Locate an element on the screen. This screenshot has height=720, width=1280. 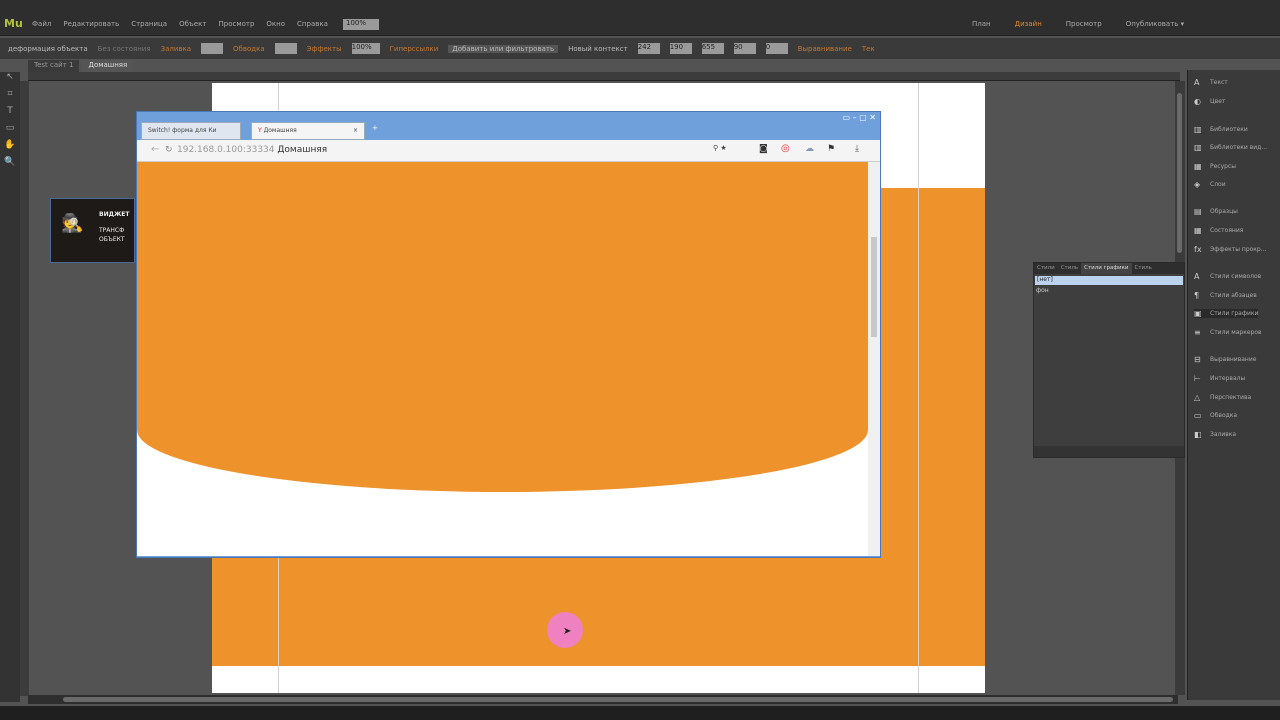
tab-style-2: Стиль is located at coordinates (1143, 268).